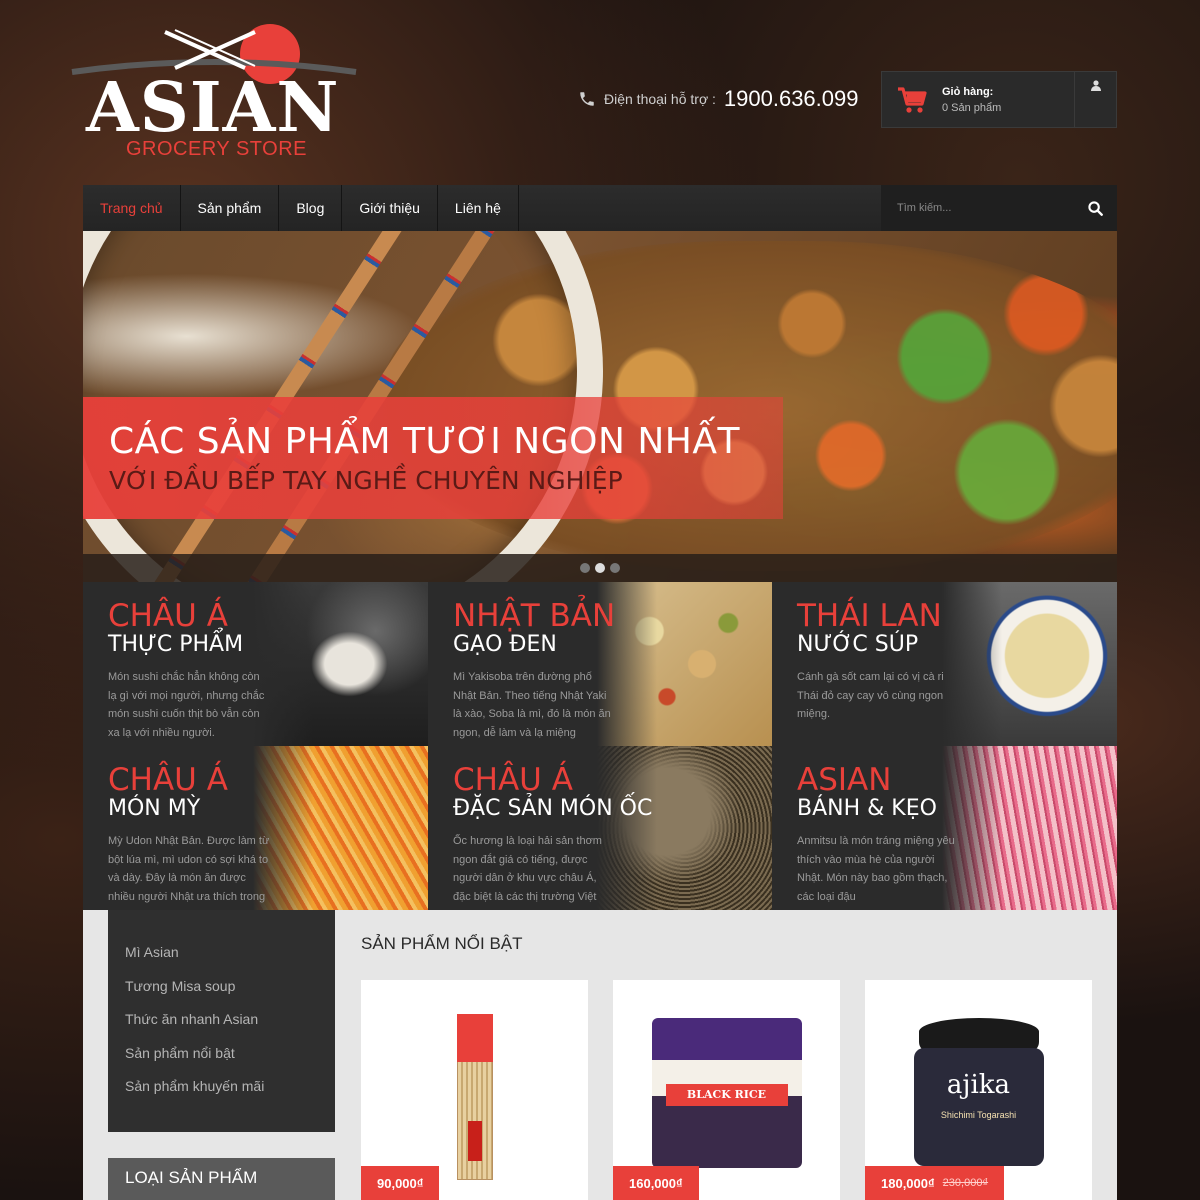 This screenshot has width=1200, height=1200. What do you see at coordinates (1095, 85) in the screenshot?
I see `user-icon` at bounding box center [1095, 85].